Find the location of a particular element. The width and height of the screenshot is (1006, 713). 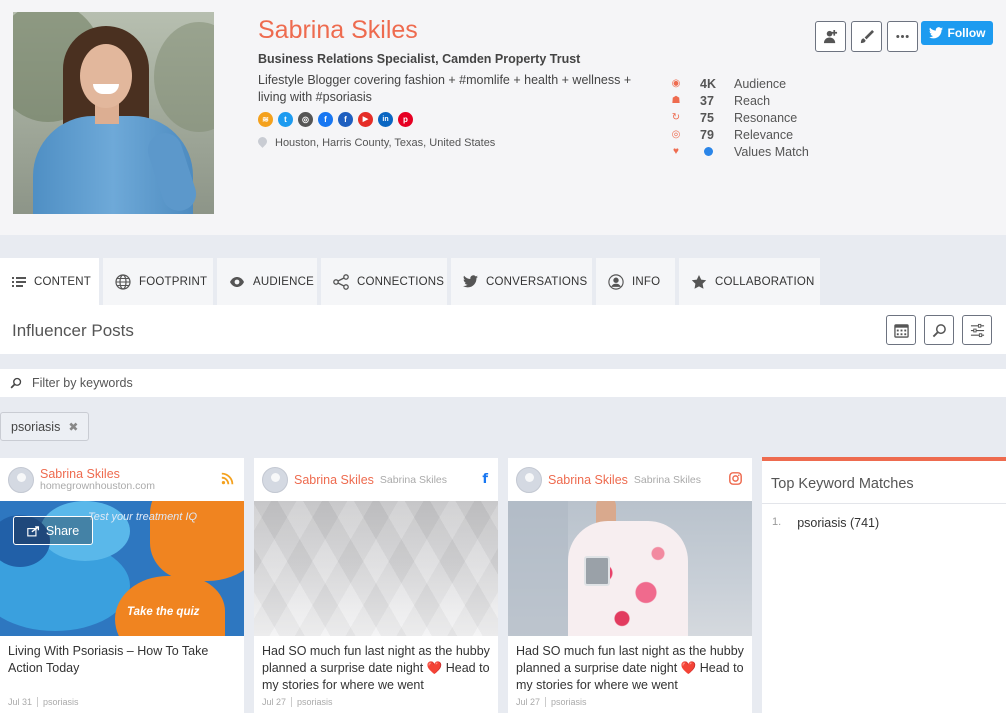

top-keyword-panel: Top Keyword Matches 1. psoriasis (741) is located at coordinates (884, 585).